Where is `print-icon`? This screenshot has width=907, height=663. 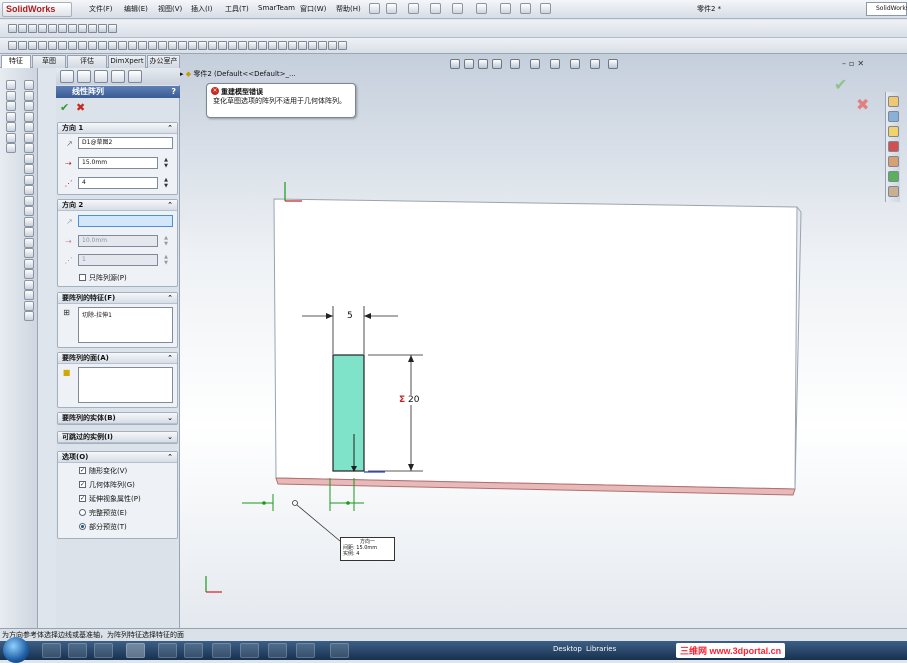 print-icon is located at coordinates (457, 8).